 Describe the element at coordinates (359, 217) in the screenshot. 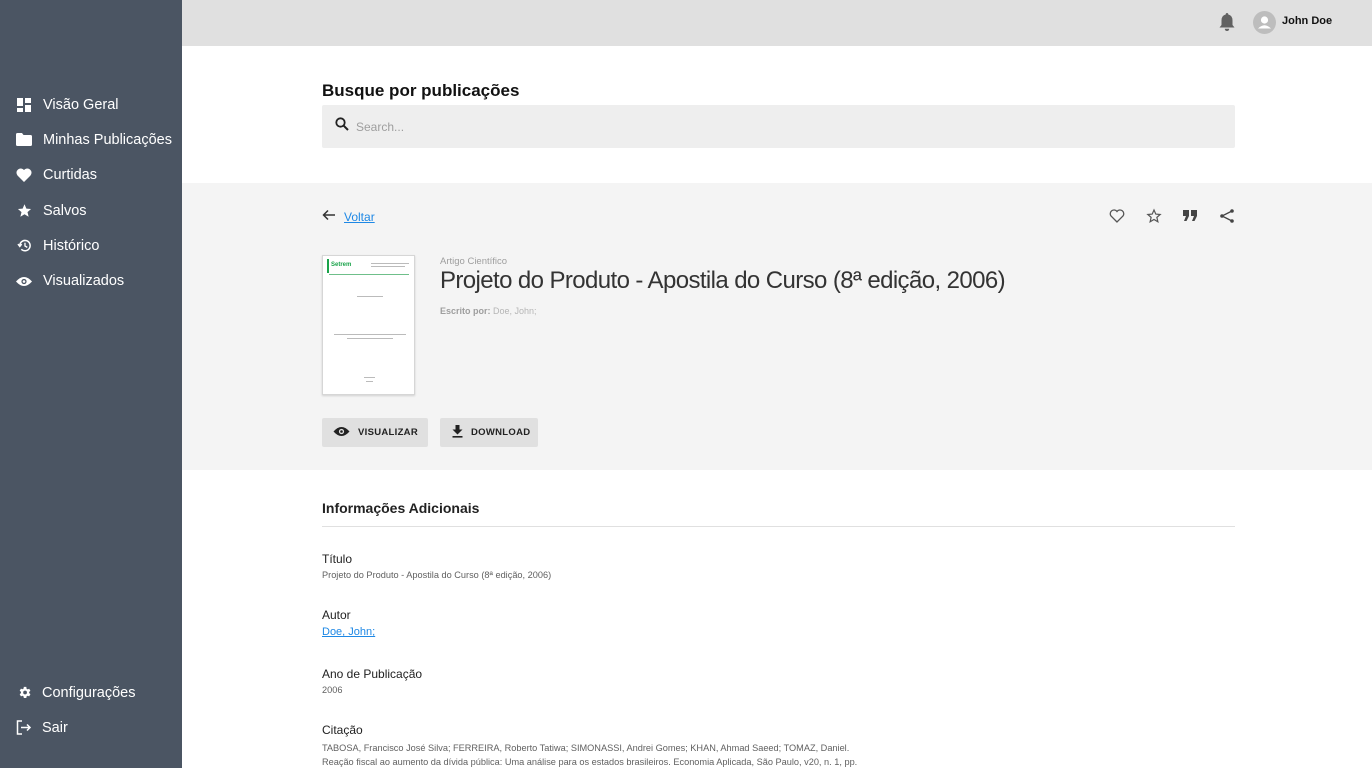

I see `back-label: Voltar` at that location.